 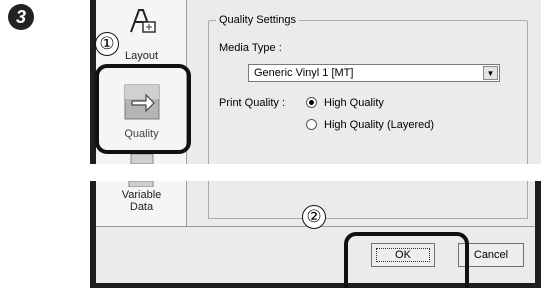 What do you see at coordinates (143, 109) in the screenshot?
I see `quality-callout-box` at bounding box center [143, 109].